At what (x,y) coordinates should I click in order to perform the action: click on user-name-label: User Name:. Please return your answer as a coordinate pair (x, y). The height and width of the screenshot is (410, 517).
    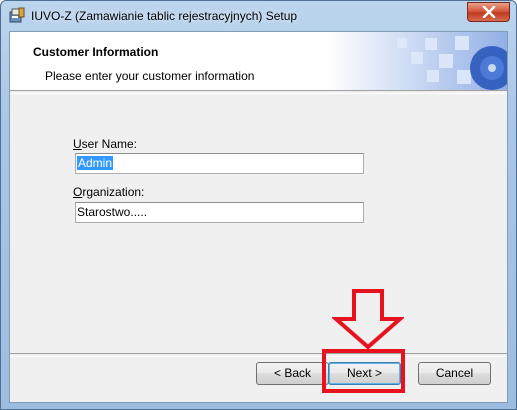
    Looking at the image, I should click on (105, 144).